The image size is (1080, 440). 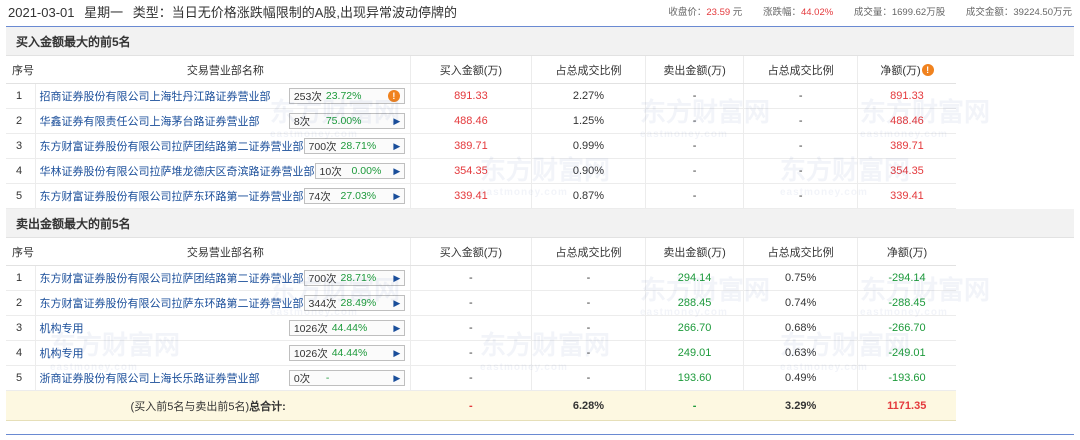 I want to click on win-rate: 44.44%, so click(x=349, y=328).